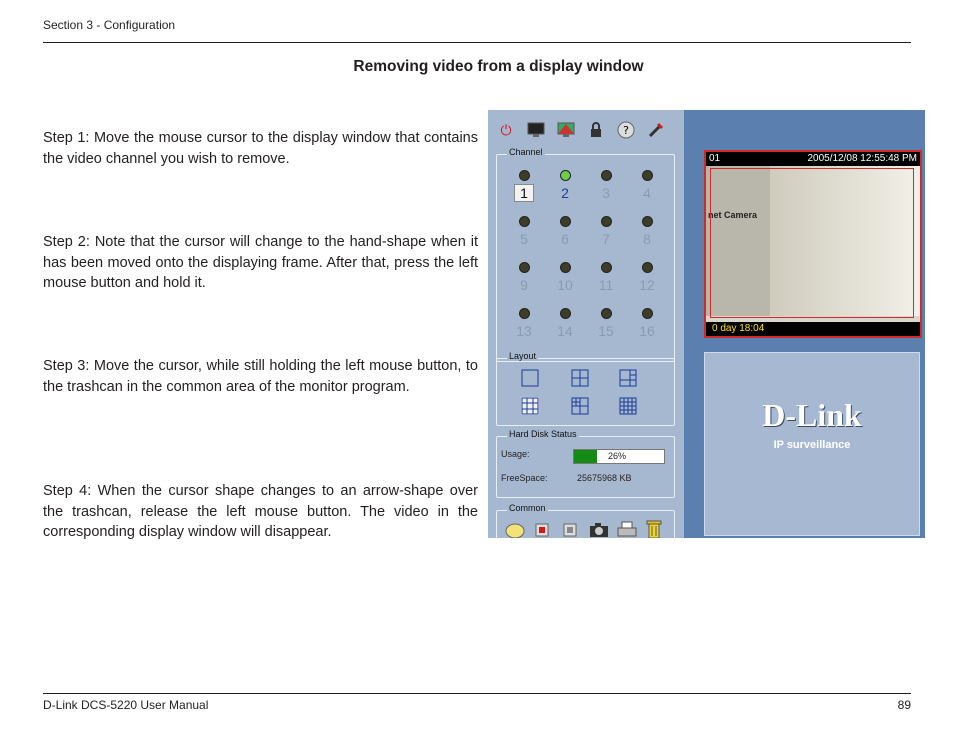 The height and width of the screenshot is (738, 954). Describe the element at coordinates (109, 25) in the screenshot. I see `section-header: Section 3 - Configuration` at that location.